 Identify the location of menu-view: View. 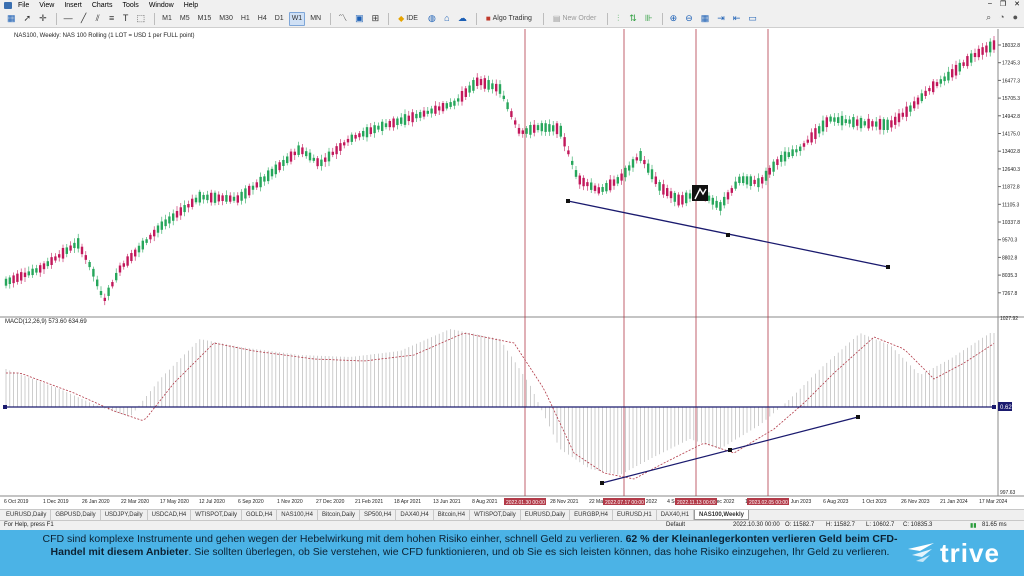
(46, 5).